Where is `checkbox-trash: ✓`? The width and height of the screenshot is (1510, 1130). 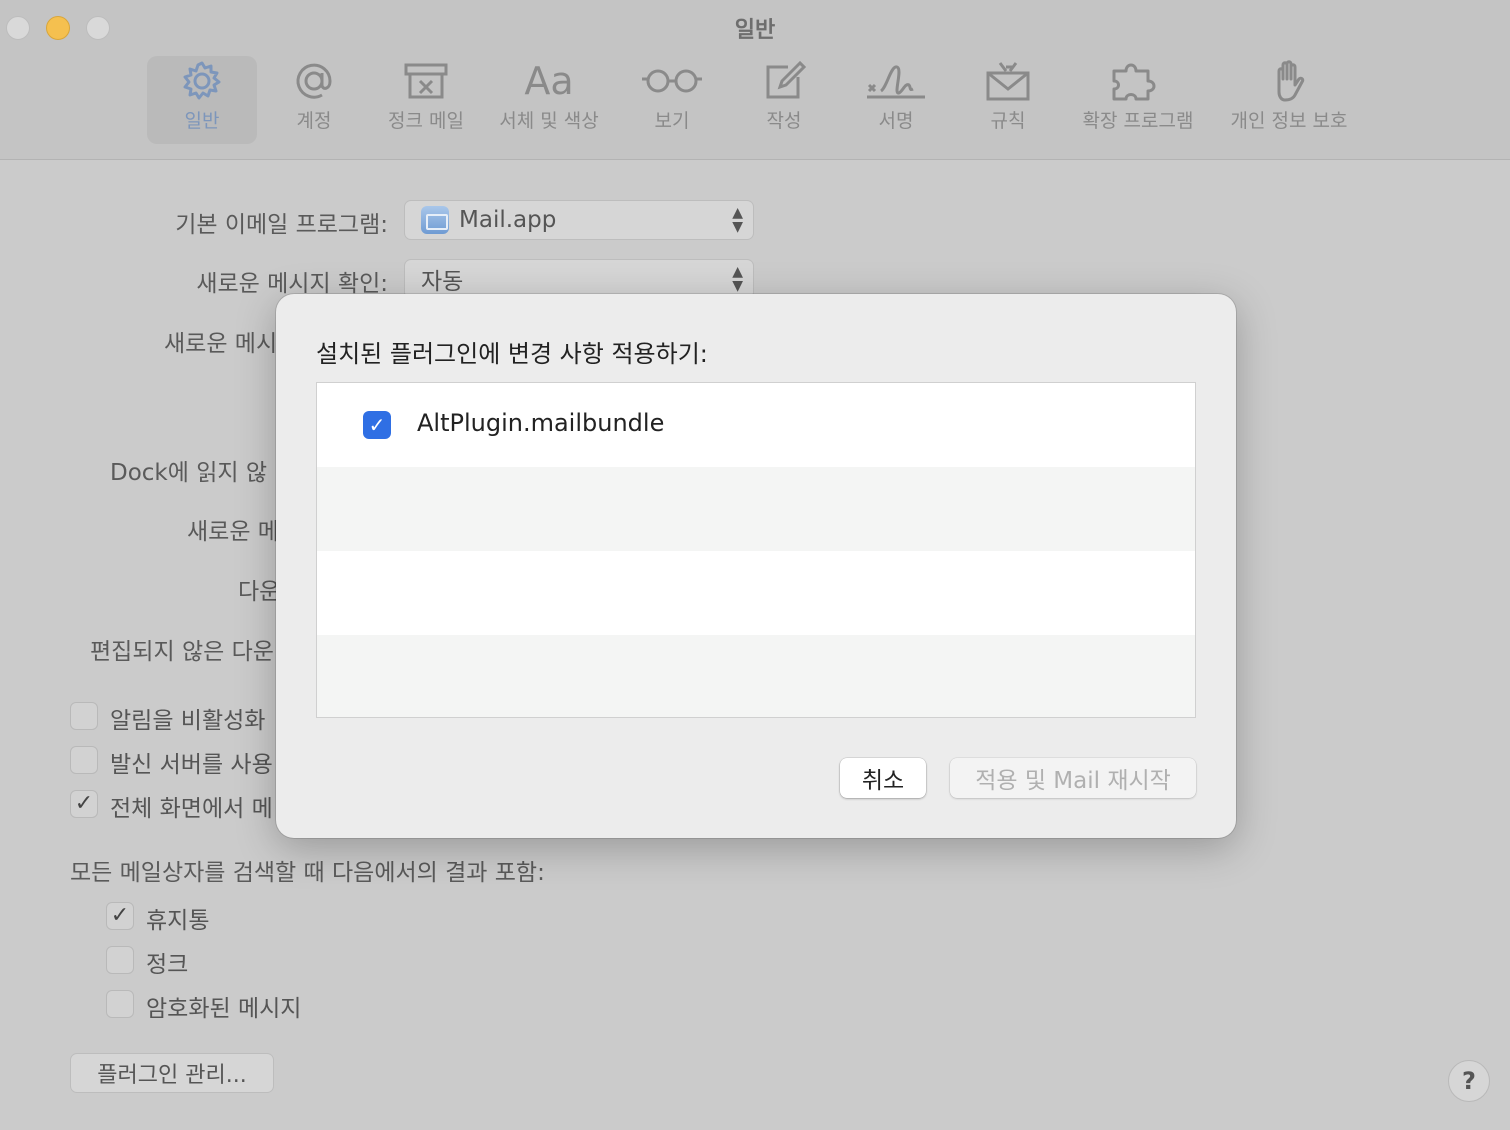 checkbox-trash: ✓ is located at coordinates (120, 916).